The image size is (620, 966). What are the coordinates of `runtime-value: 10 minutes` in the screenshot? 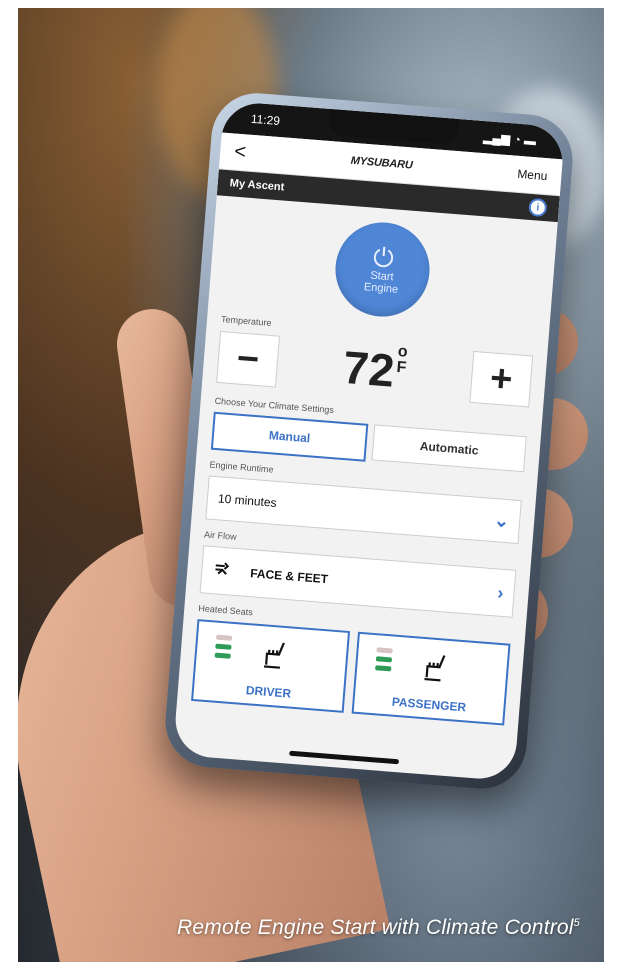 It's located at (247, 500).